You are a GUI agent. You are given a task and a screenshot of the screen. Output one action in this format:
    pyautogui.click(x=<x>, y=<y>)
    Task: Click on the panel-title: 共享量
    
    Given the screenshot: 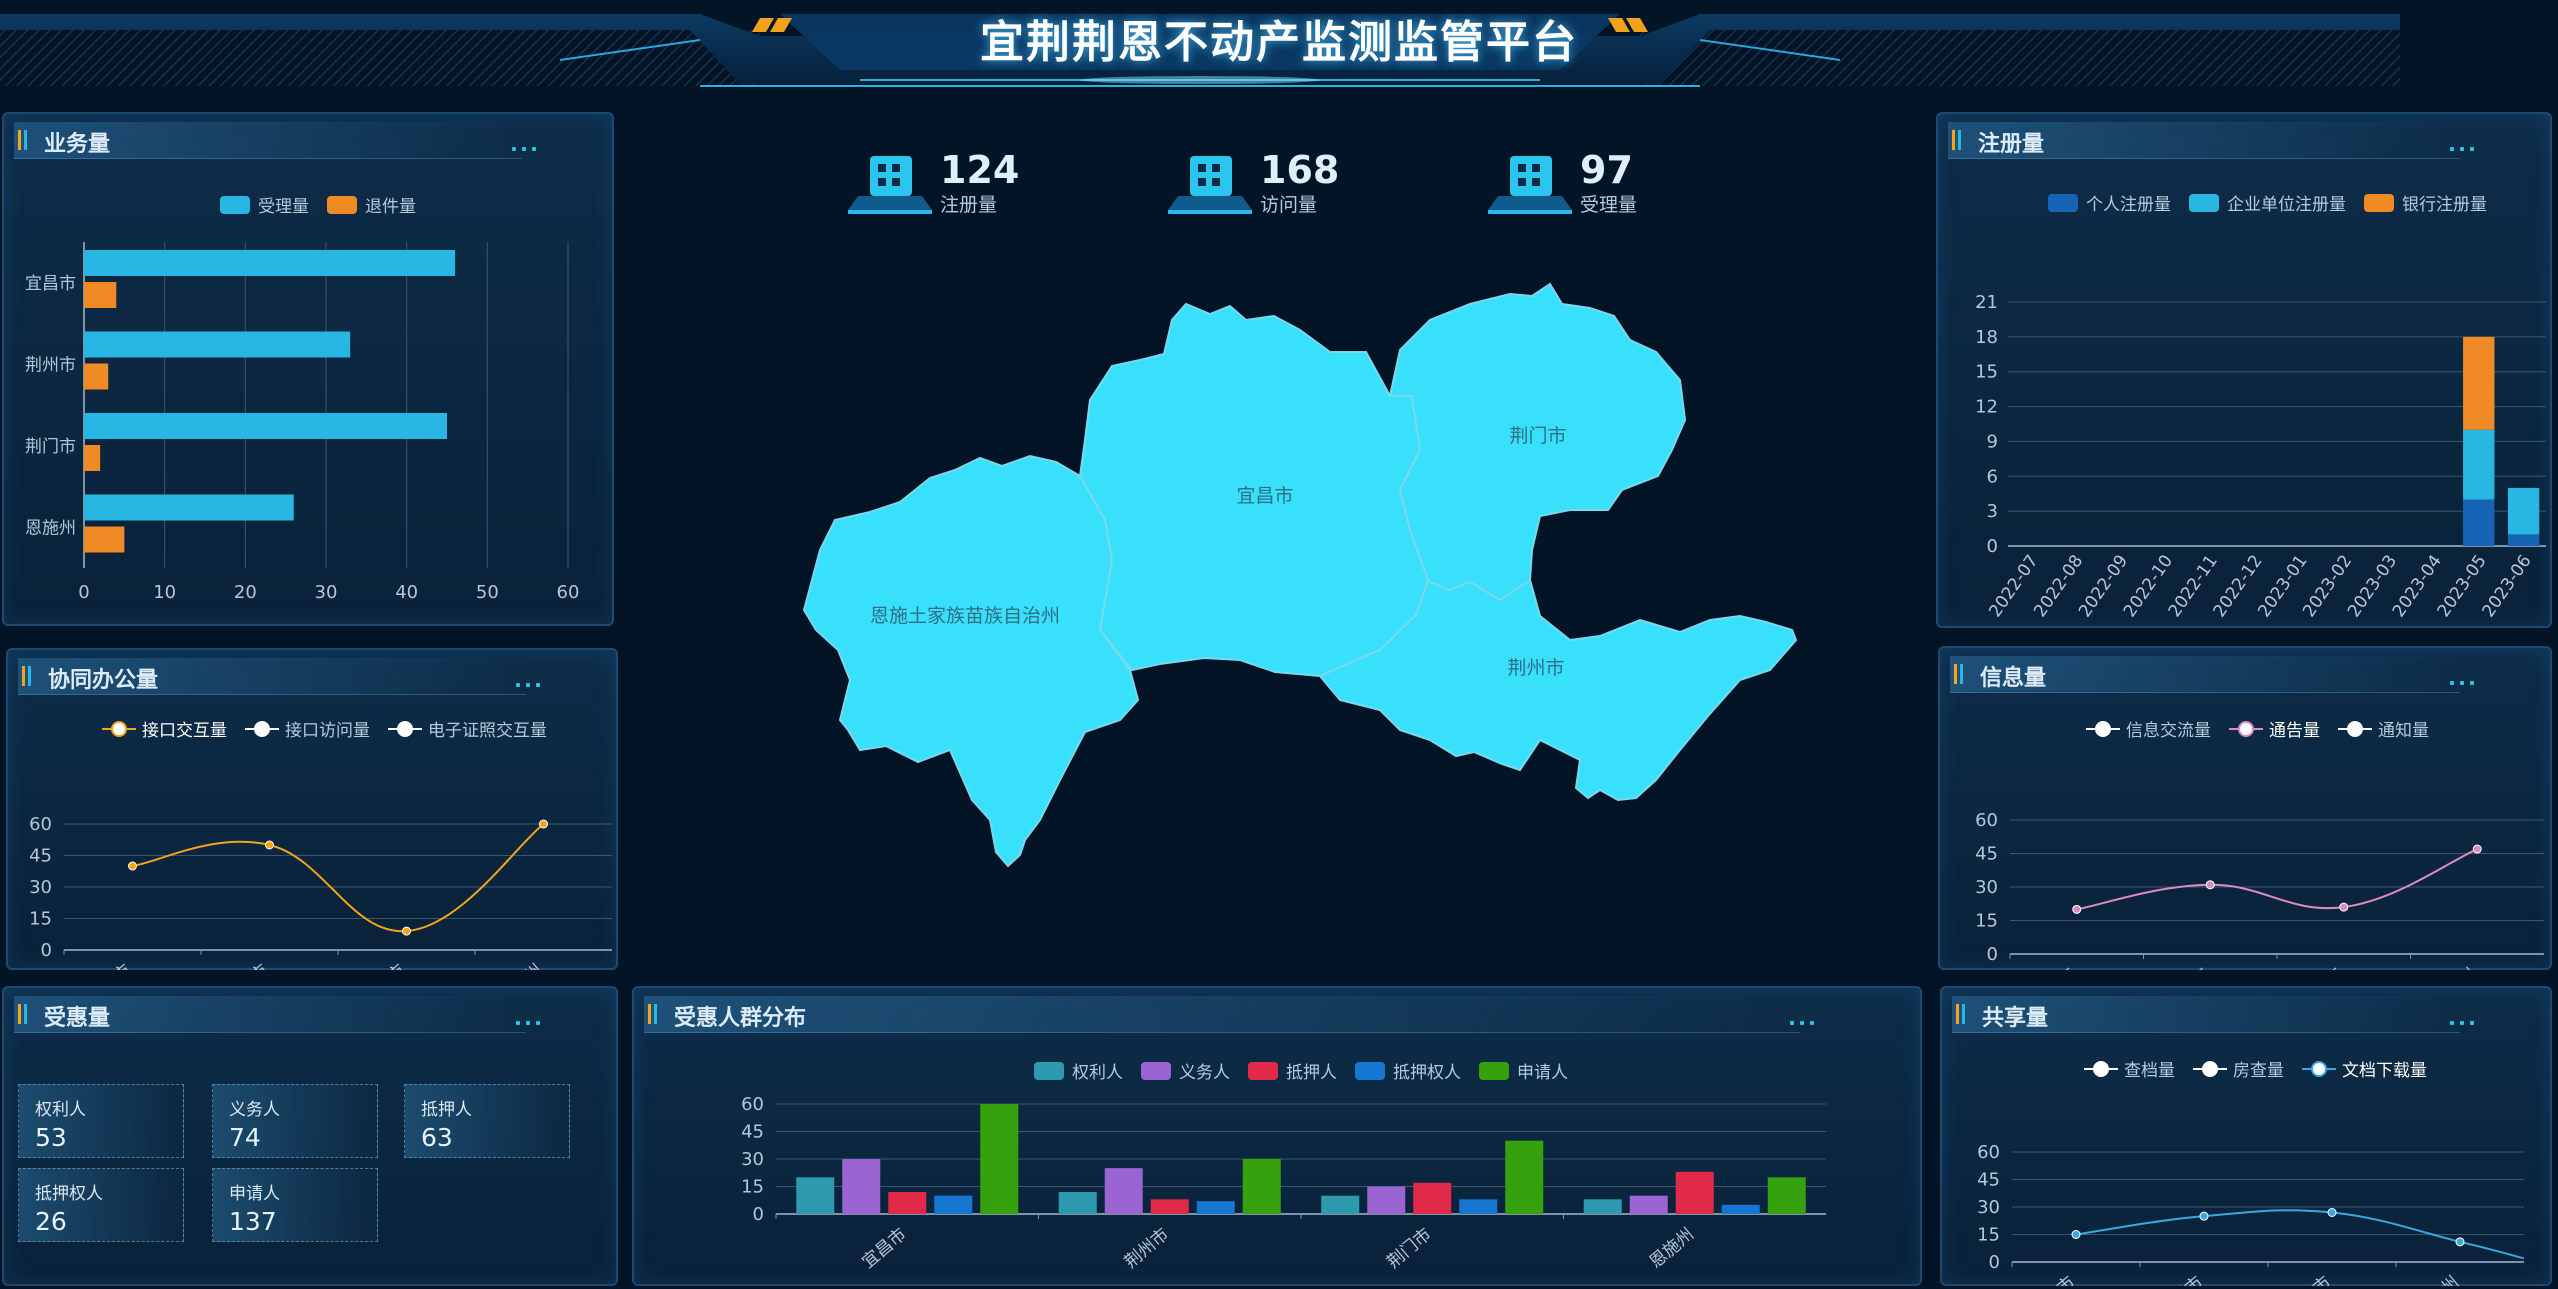 What is the action you would take?
    pyautogui.click(x=2015, y=1018)
    